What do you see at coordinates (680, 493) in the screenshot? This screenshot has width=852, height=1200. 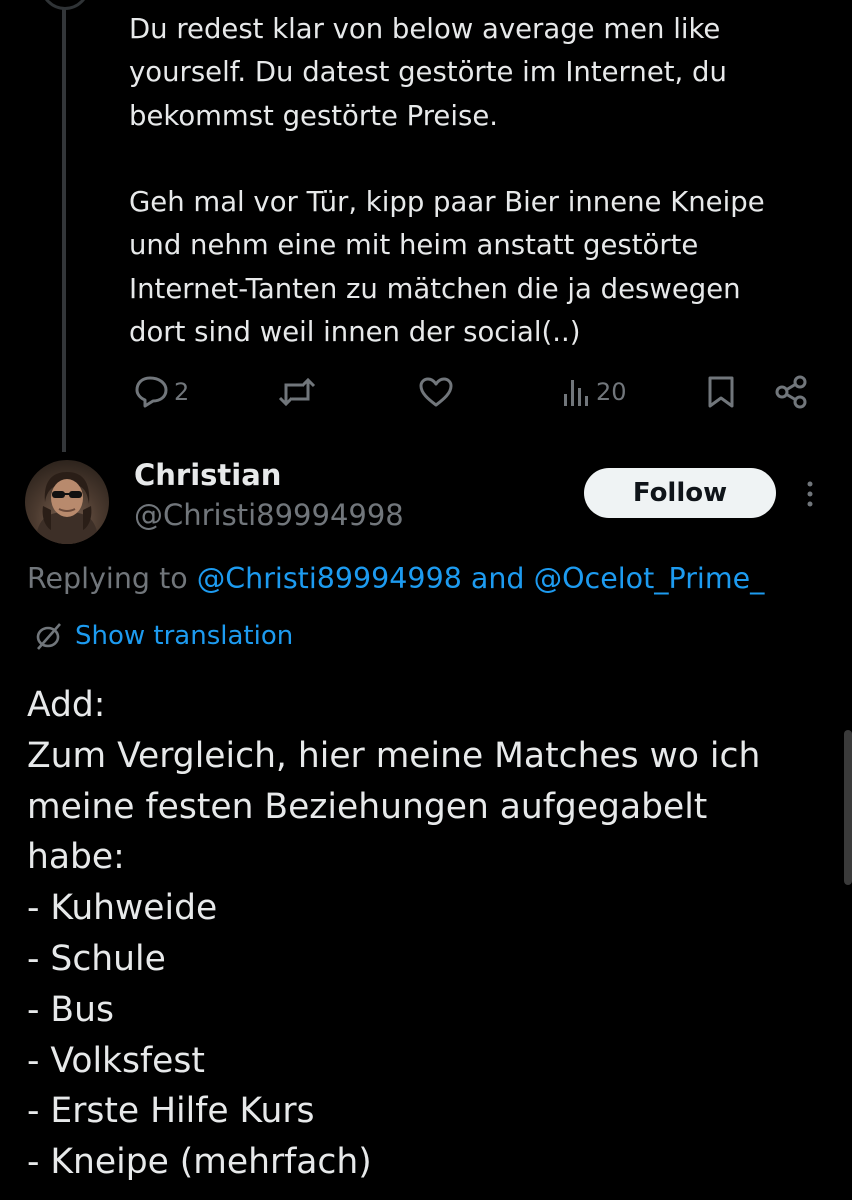 I see `follow-button: Follow` at bounding box center [680, 493].